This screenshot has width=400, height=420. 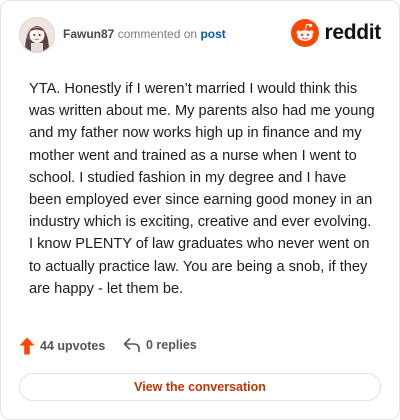 I want to click on upvote-label: 44 upvotes, so click(x=73, y=346).